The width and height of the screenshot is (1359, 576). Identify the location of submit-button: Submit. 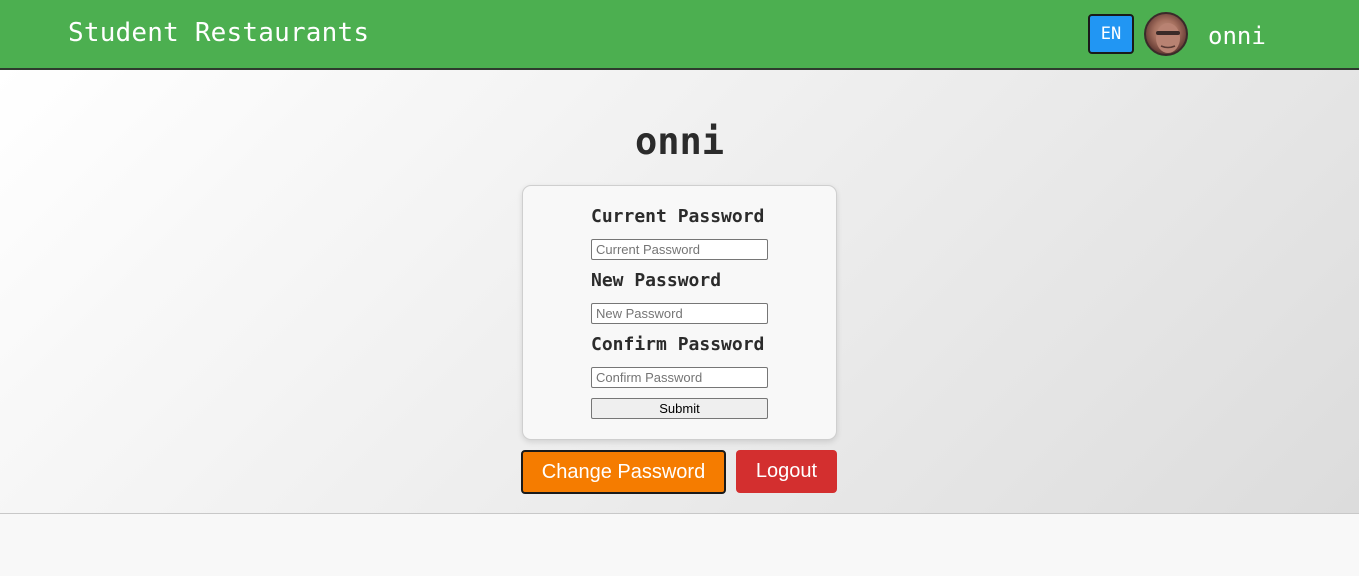
(679, 408).